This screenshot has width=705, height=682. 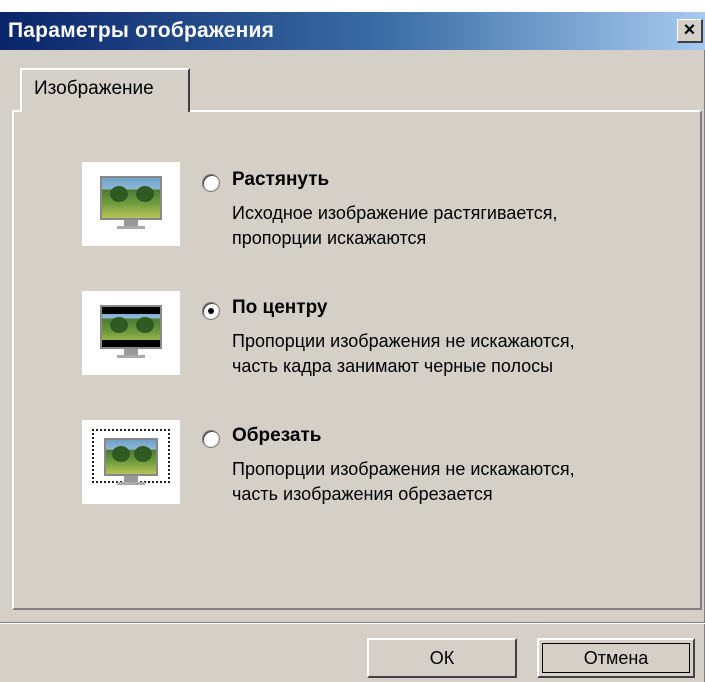 I want to click on tab-image: Изображение, so click(x=105, y=90).